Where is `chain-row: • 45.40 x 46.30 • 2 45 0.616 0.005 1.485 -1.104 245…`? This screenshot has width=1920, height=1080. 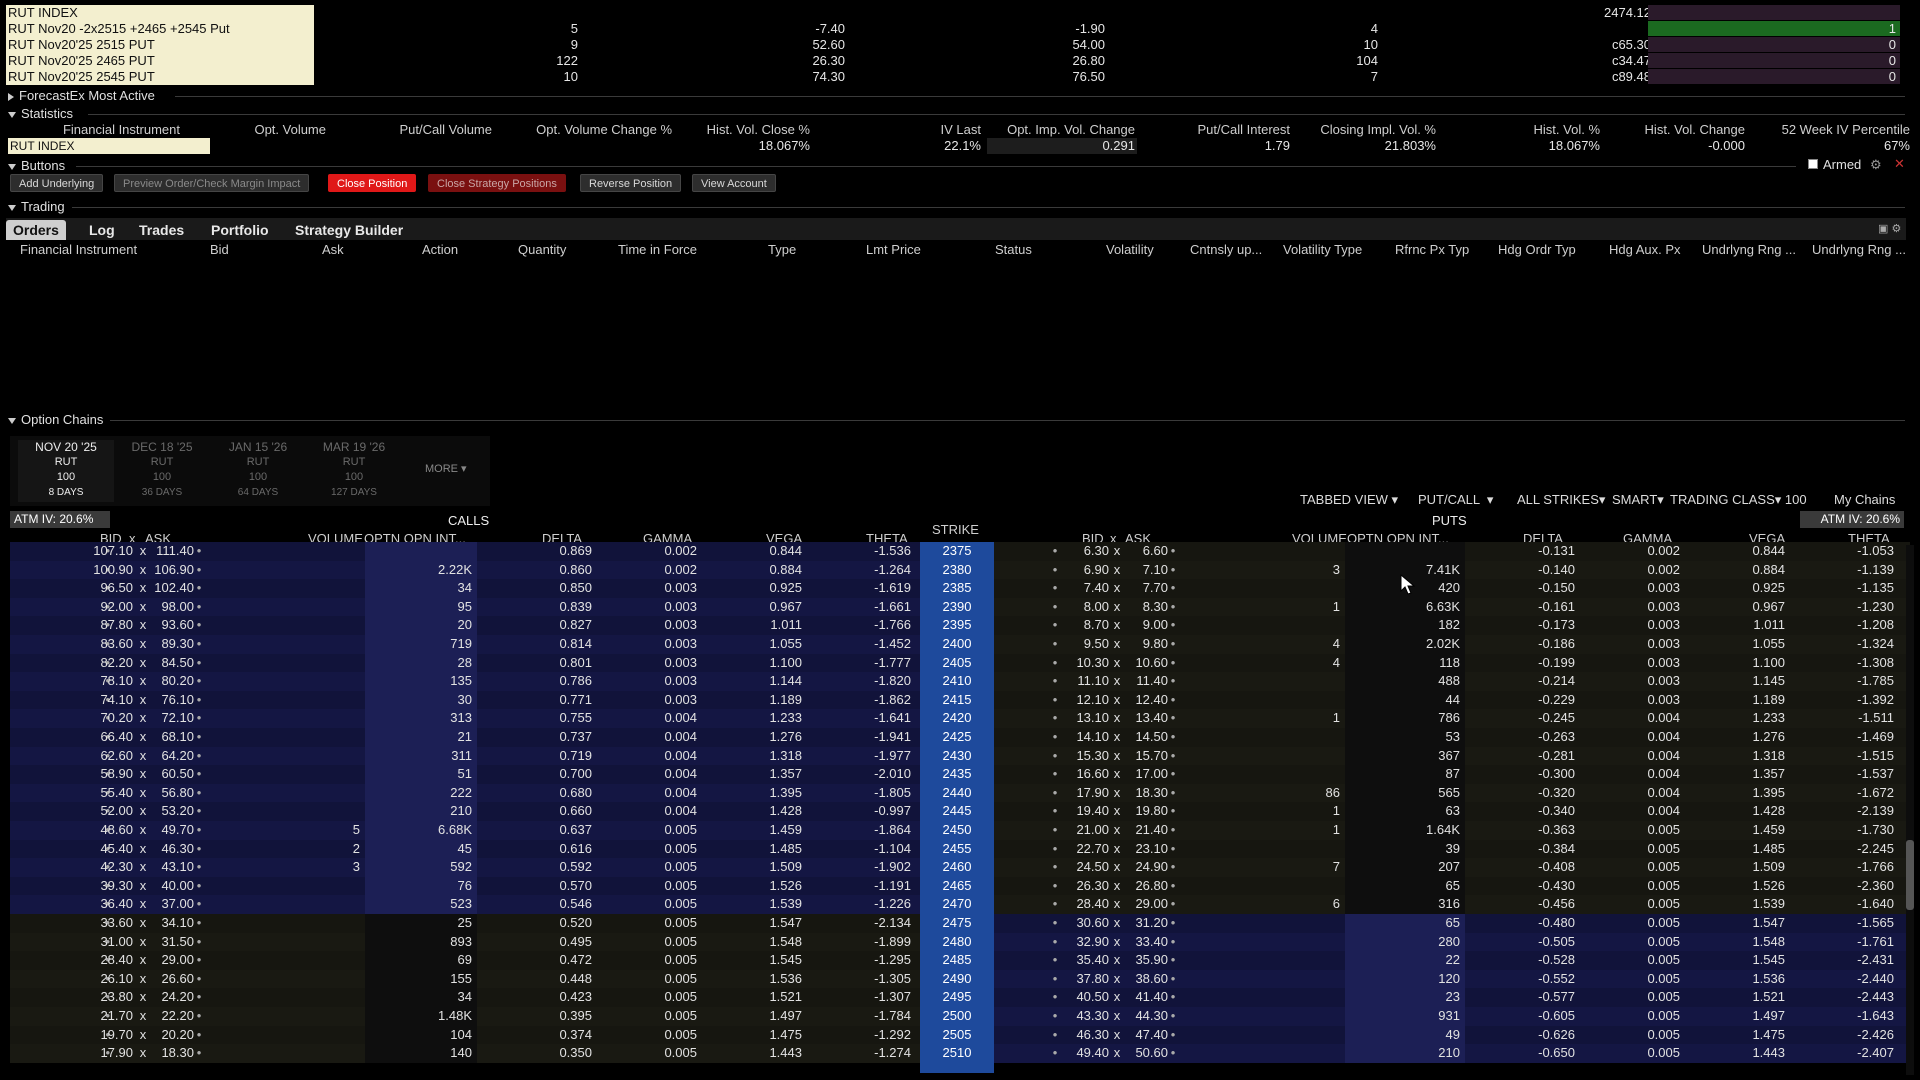 chain-row: • 45.40 x 46.30 • 2 45 0.616 0.005 1.485 -1.104 245… is located at coordinates (960, 849).